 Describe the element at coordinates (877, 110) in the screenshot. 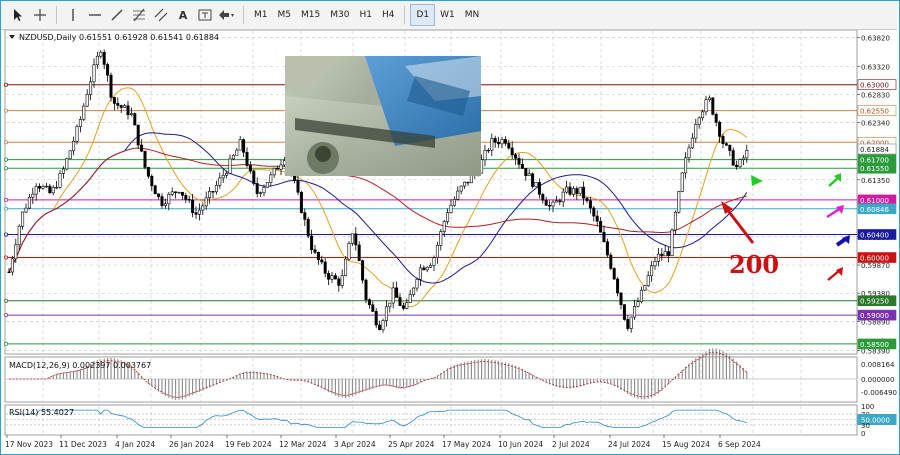

I see `price-level-tag: 0.62550` at that location.